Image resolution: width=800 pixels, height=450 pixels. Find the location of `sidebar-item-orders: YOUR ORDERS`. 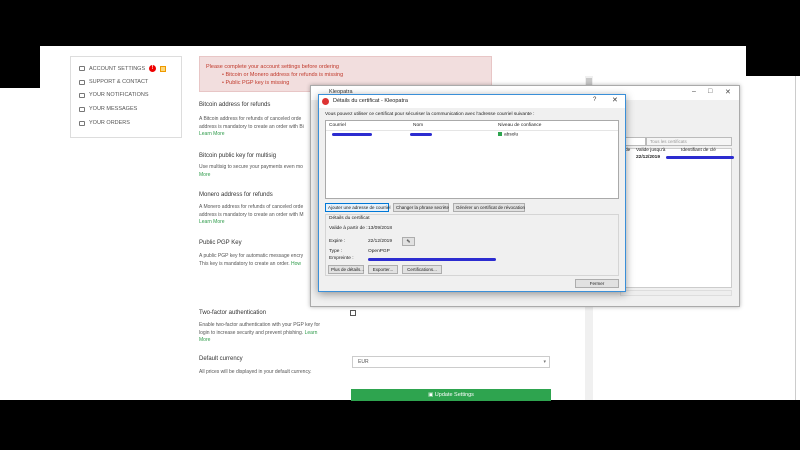

sidebar-item-orders: YOUR ORDERS is located at coordinates (104, 123).